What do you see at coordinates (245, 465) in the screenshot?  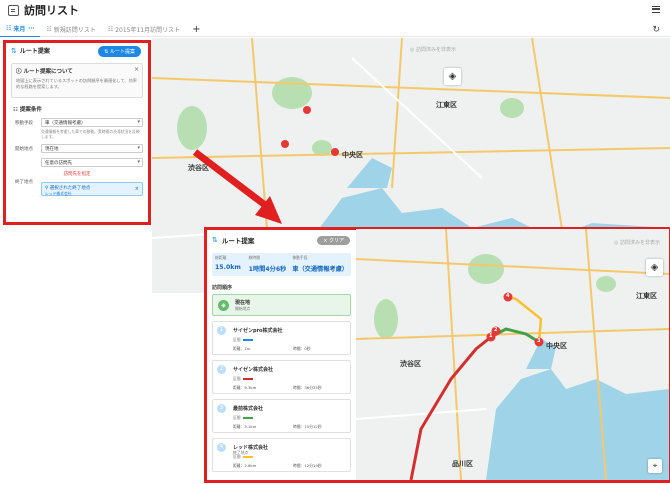 I see `stop-distance: 距離：2.6km` at bounding box center [245, 465].